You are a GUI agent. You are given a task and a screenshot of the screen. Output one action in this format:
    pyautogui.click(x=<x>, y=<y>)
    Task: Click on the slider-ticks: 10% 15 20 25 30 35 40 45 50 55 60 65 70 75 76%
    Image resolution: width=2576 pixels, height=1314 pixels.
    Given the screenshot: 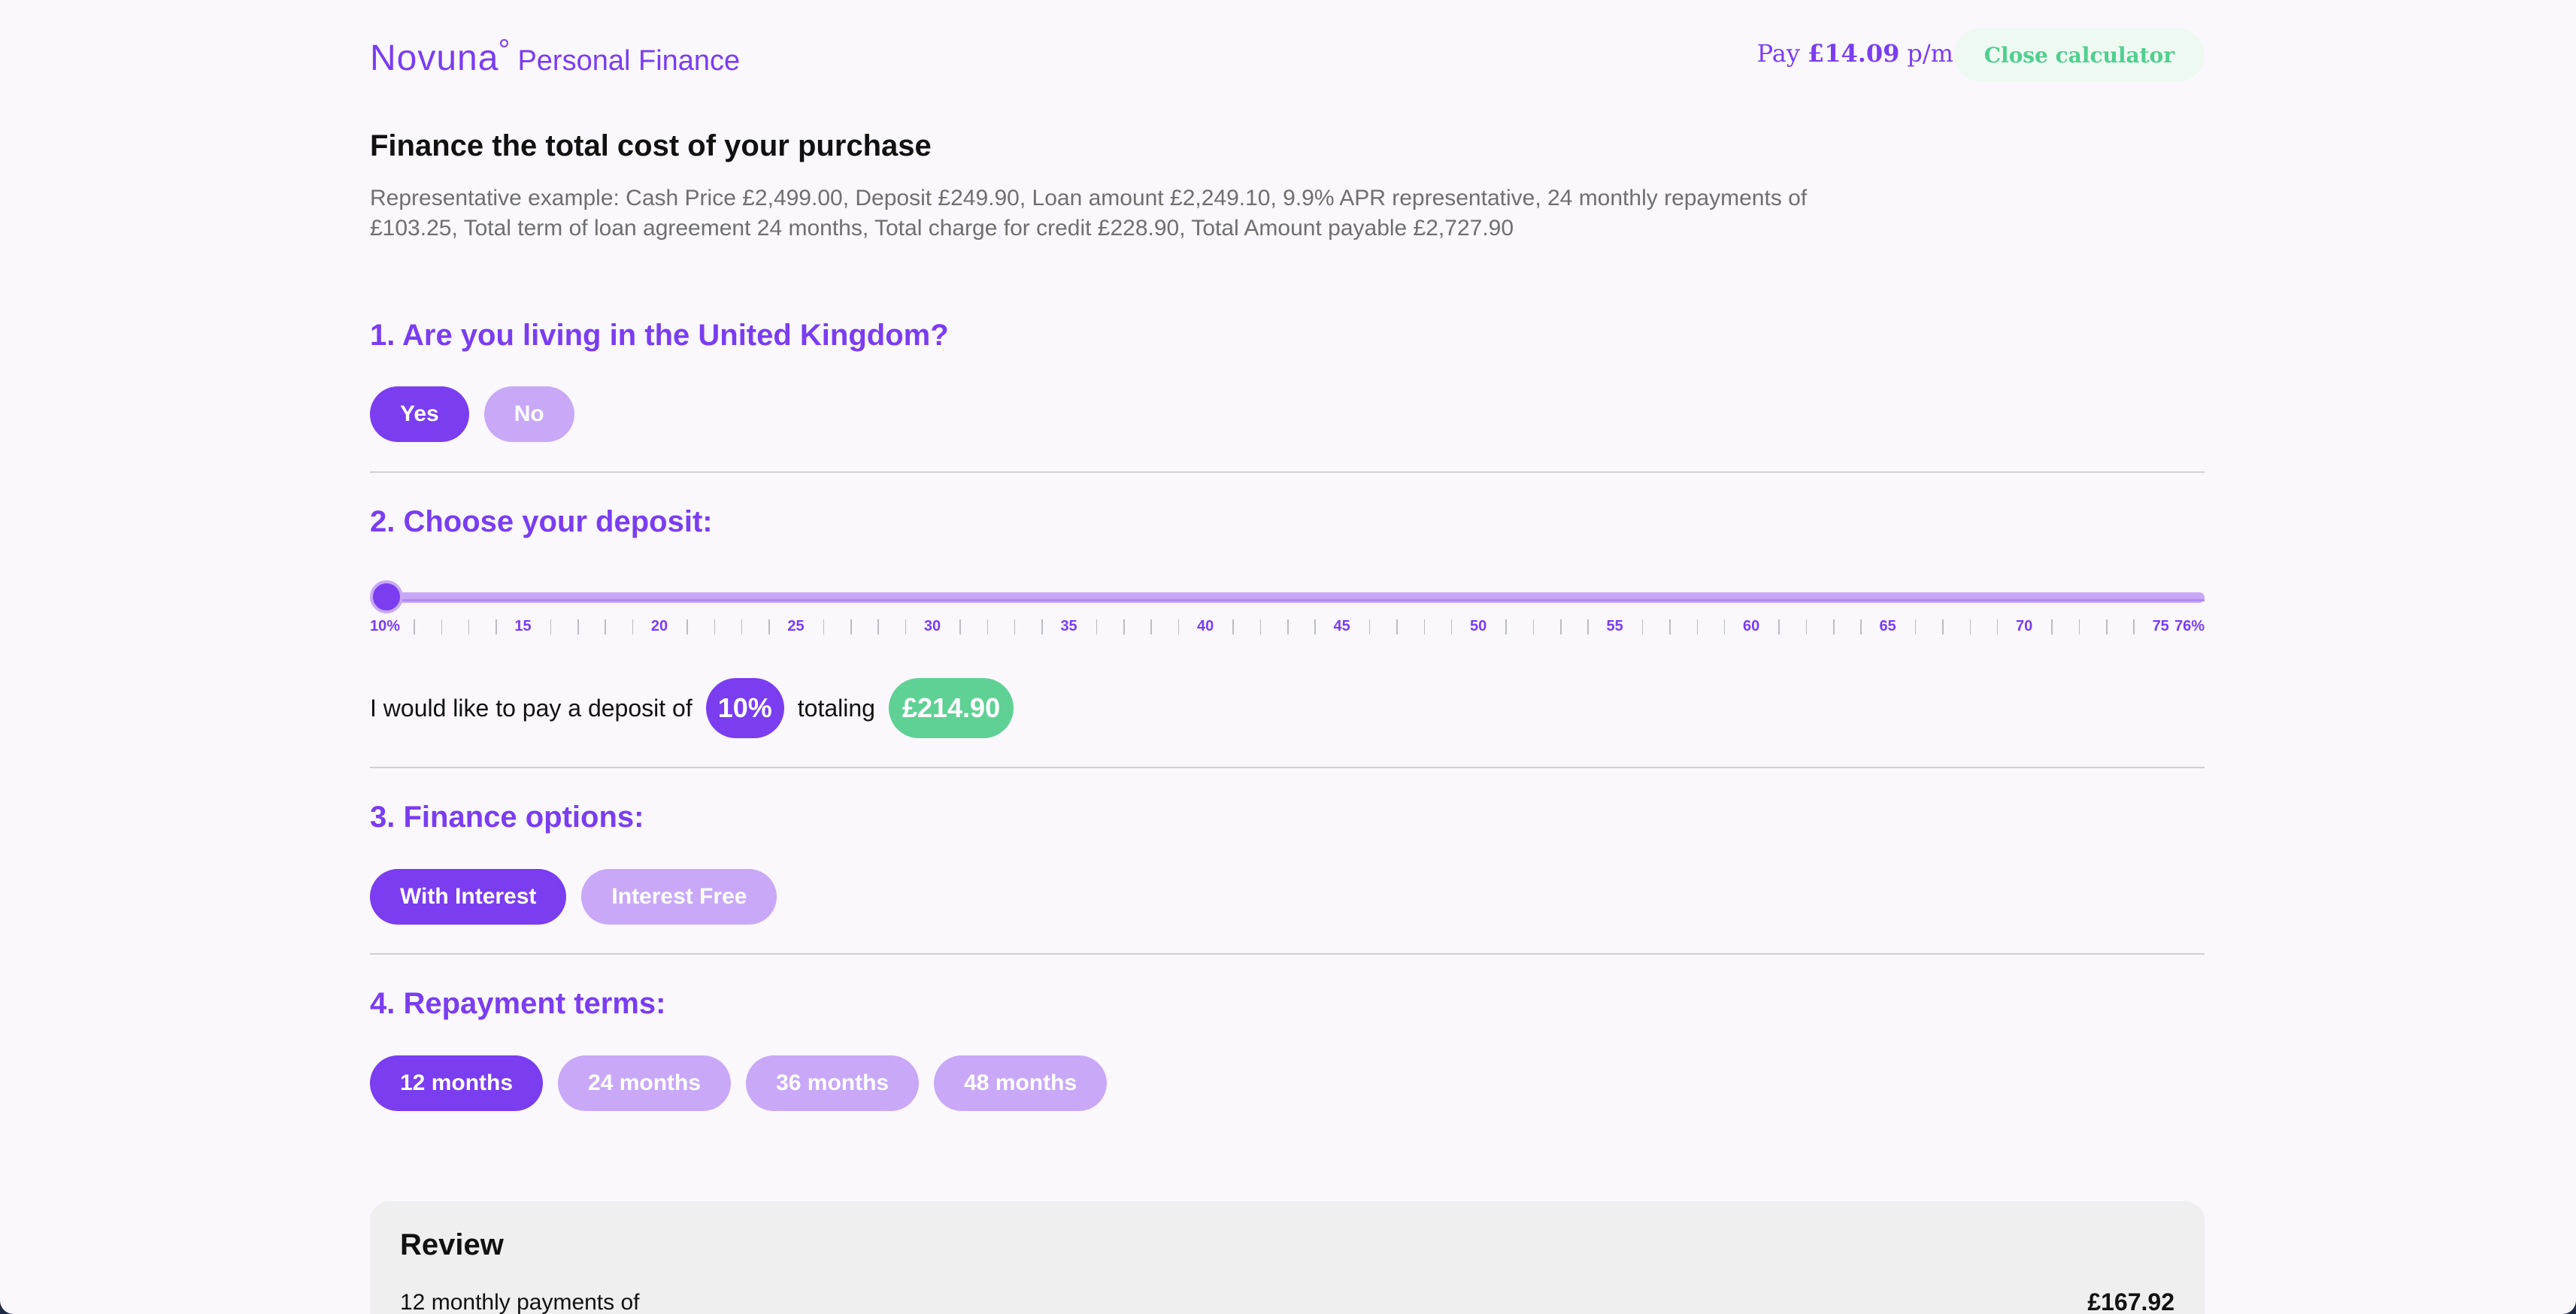 What is the action you would take?
    pyautogui.click(x=1287, y=629)
    